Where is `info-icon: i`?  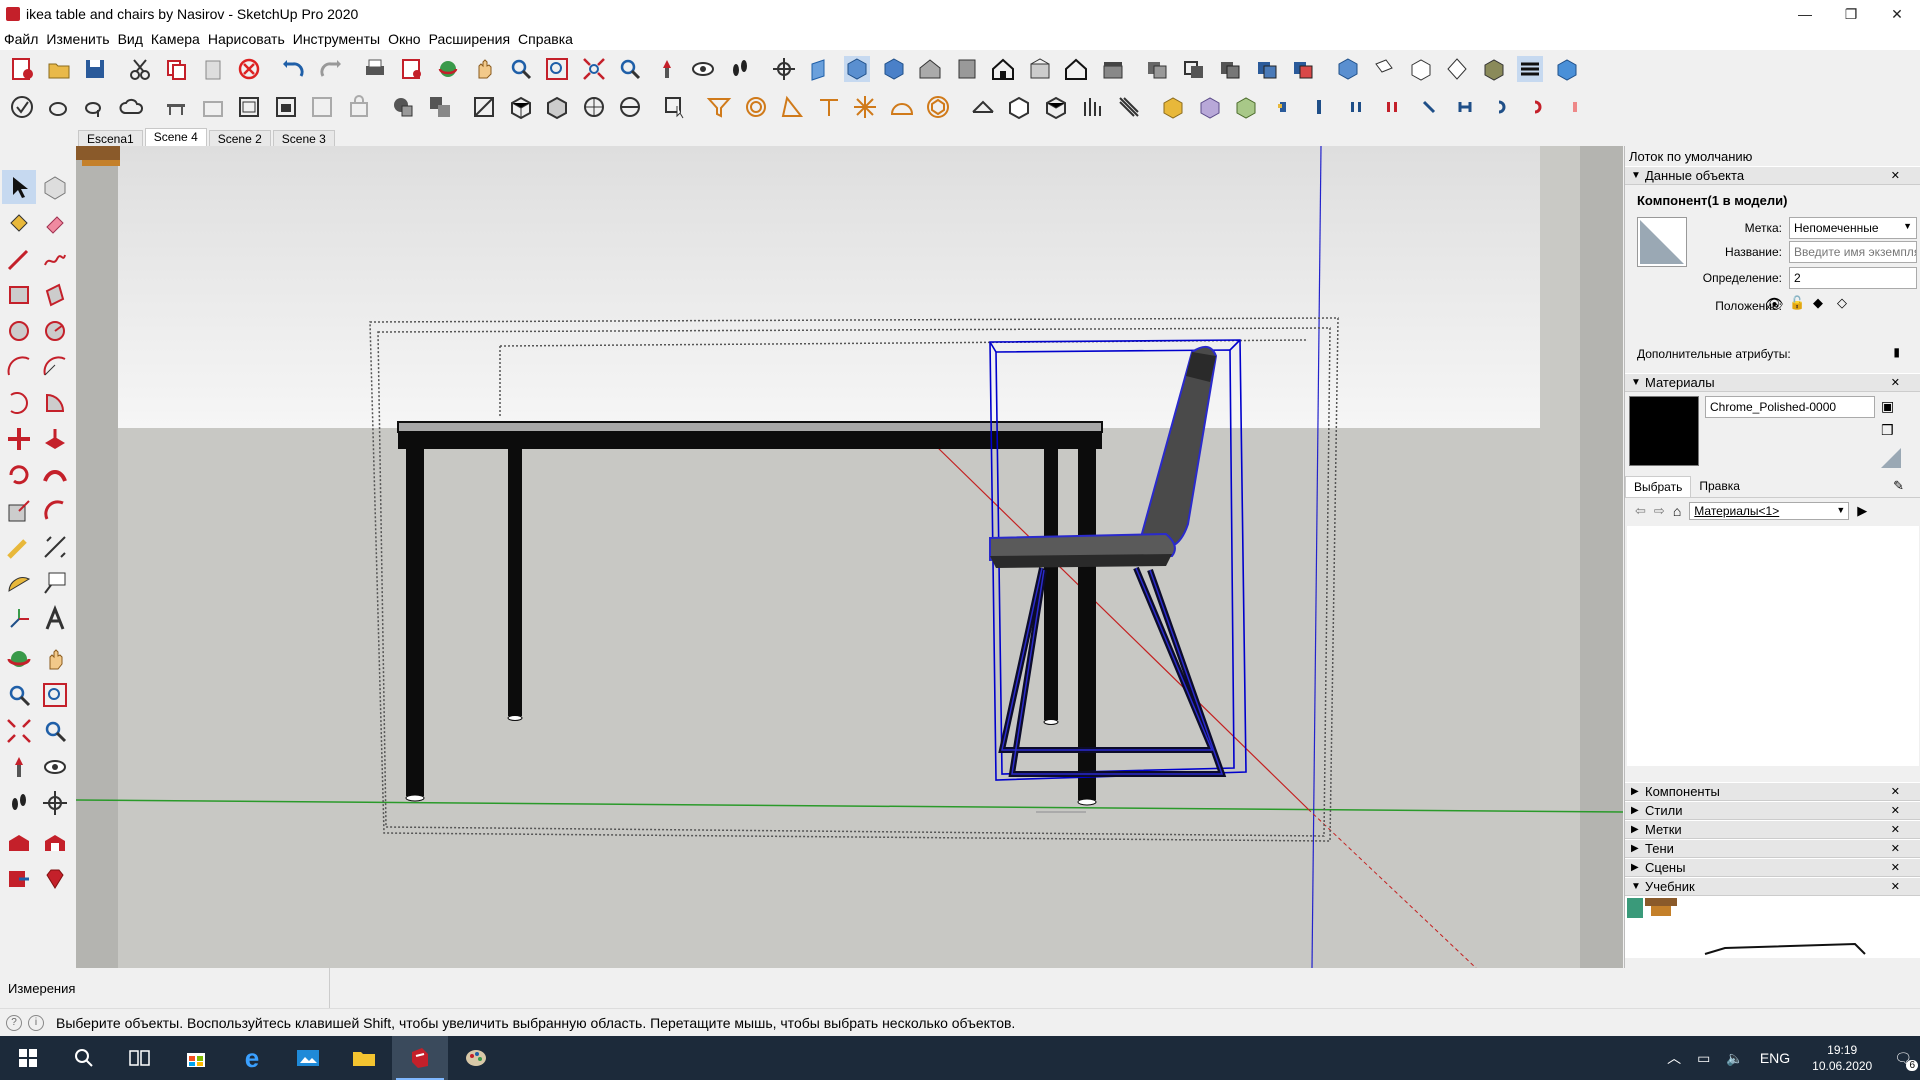 info-icon: i is located at coordinates (36, 1022).